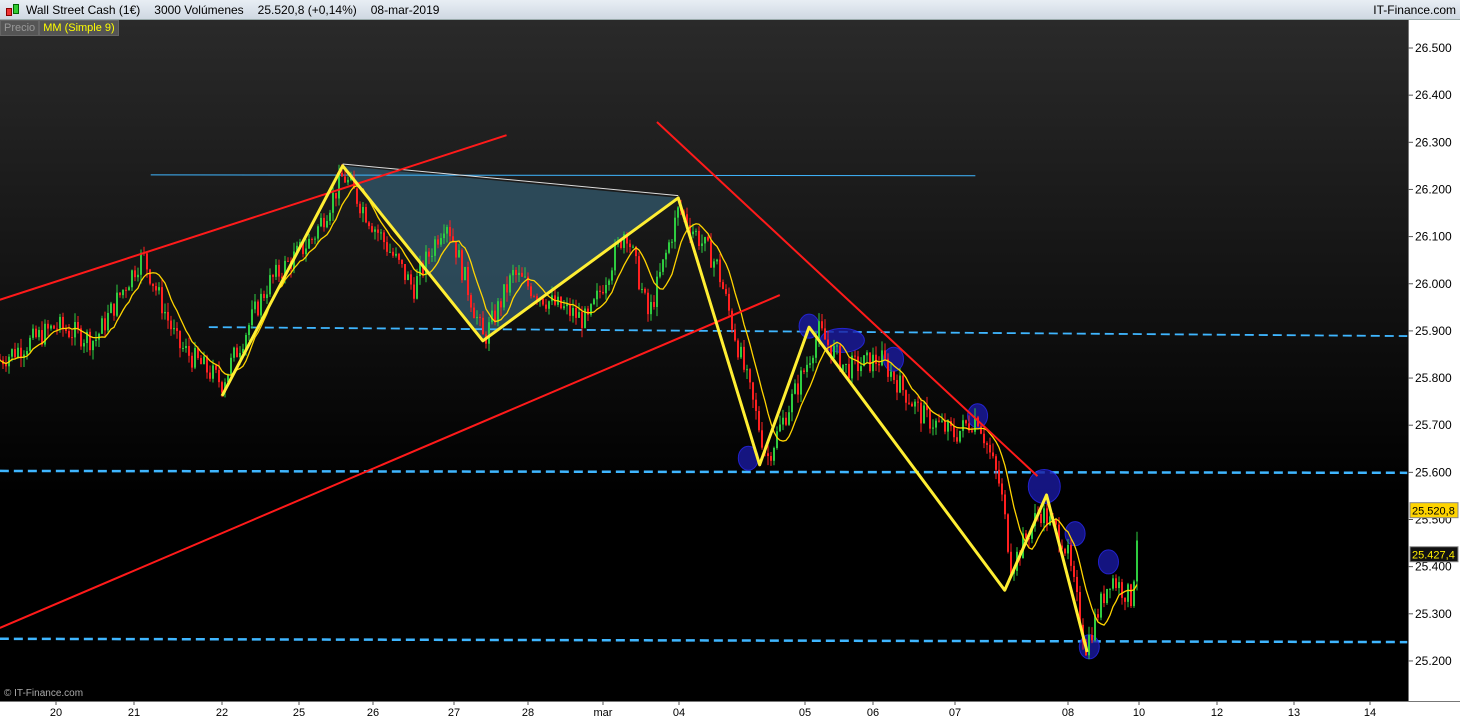 The image size is (1460, 720). Describe the element at coordinates (893, 359) in the screenshot. I see `pivot-marker` at that location.